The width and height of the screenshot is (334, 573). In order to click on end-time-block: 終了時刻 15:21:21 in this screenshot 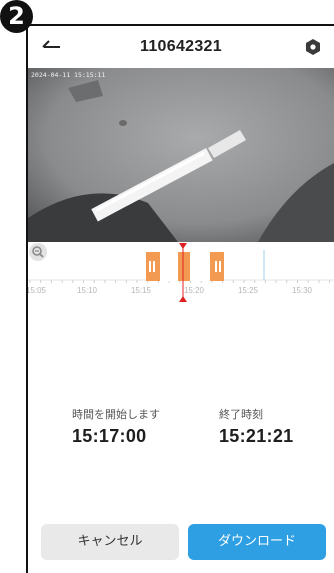, I will do `click(256, 426)`.